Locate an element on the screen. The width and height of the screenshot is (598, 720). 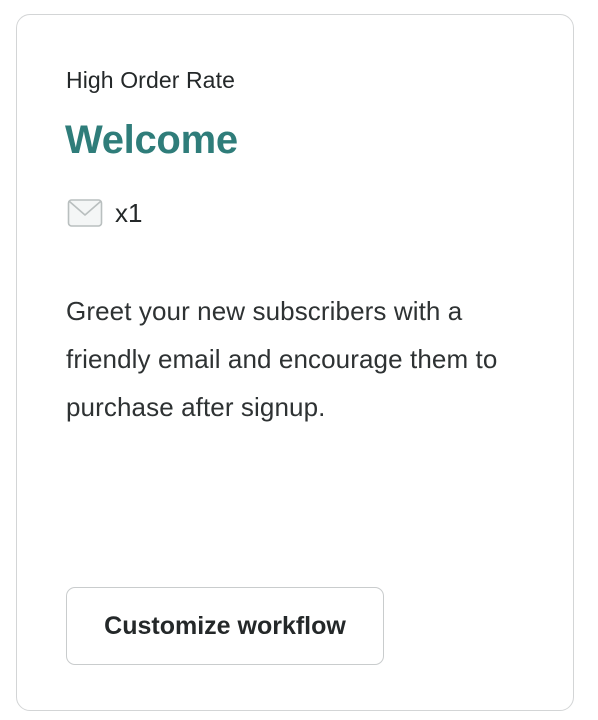
card-category-label: High Order Rate is located at coordinates (150, 80).